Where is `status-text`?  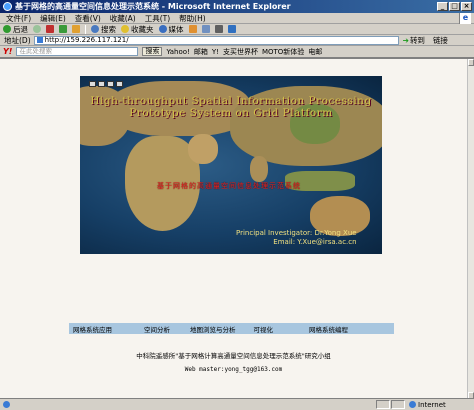 status-text is located at coordinates (188, 404).